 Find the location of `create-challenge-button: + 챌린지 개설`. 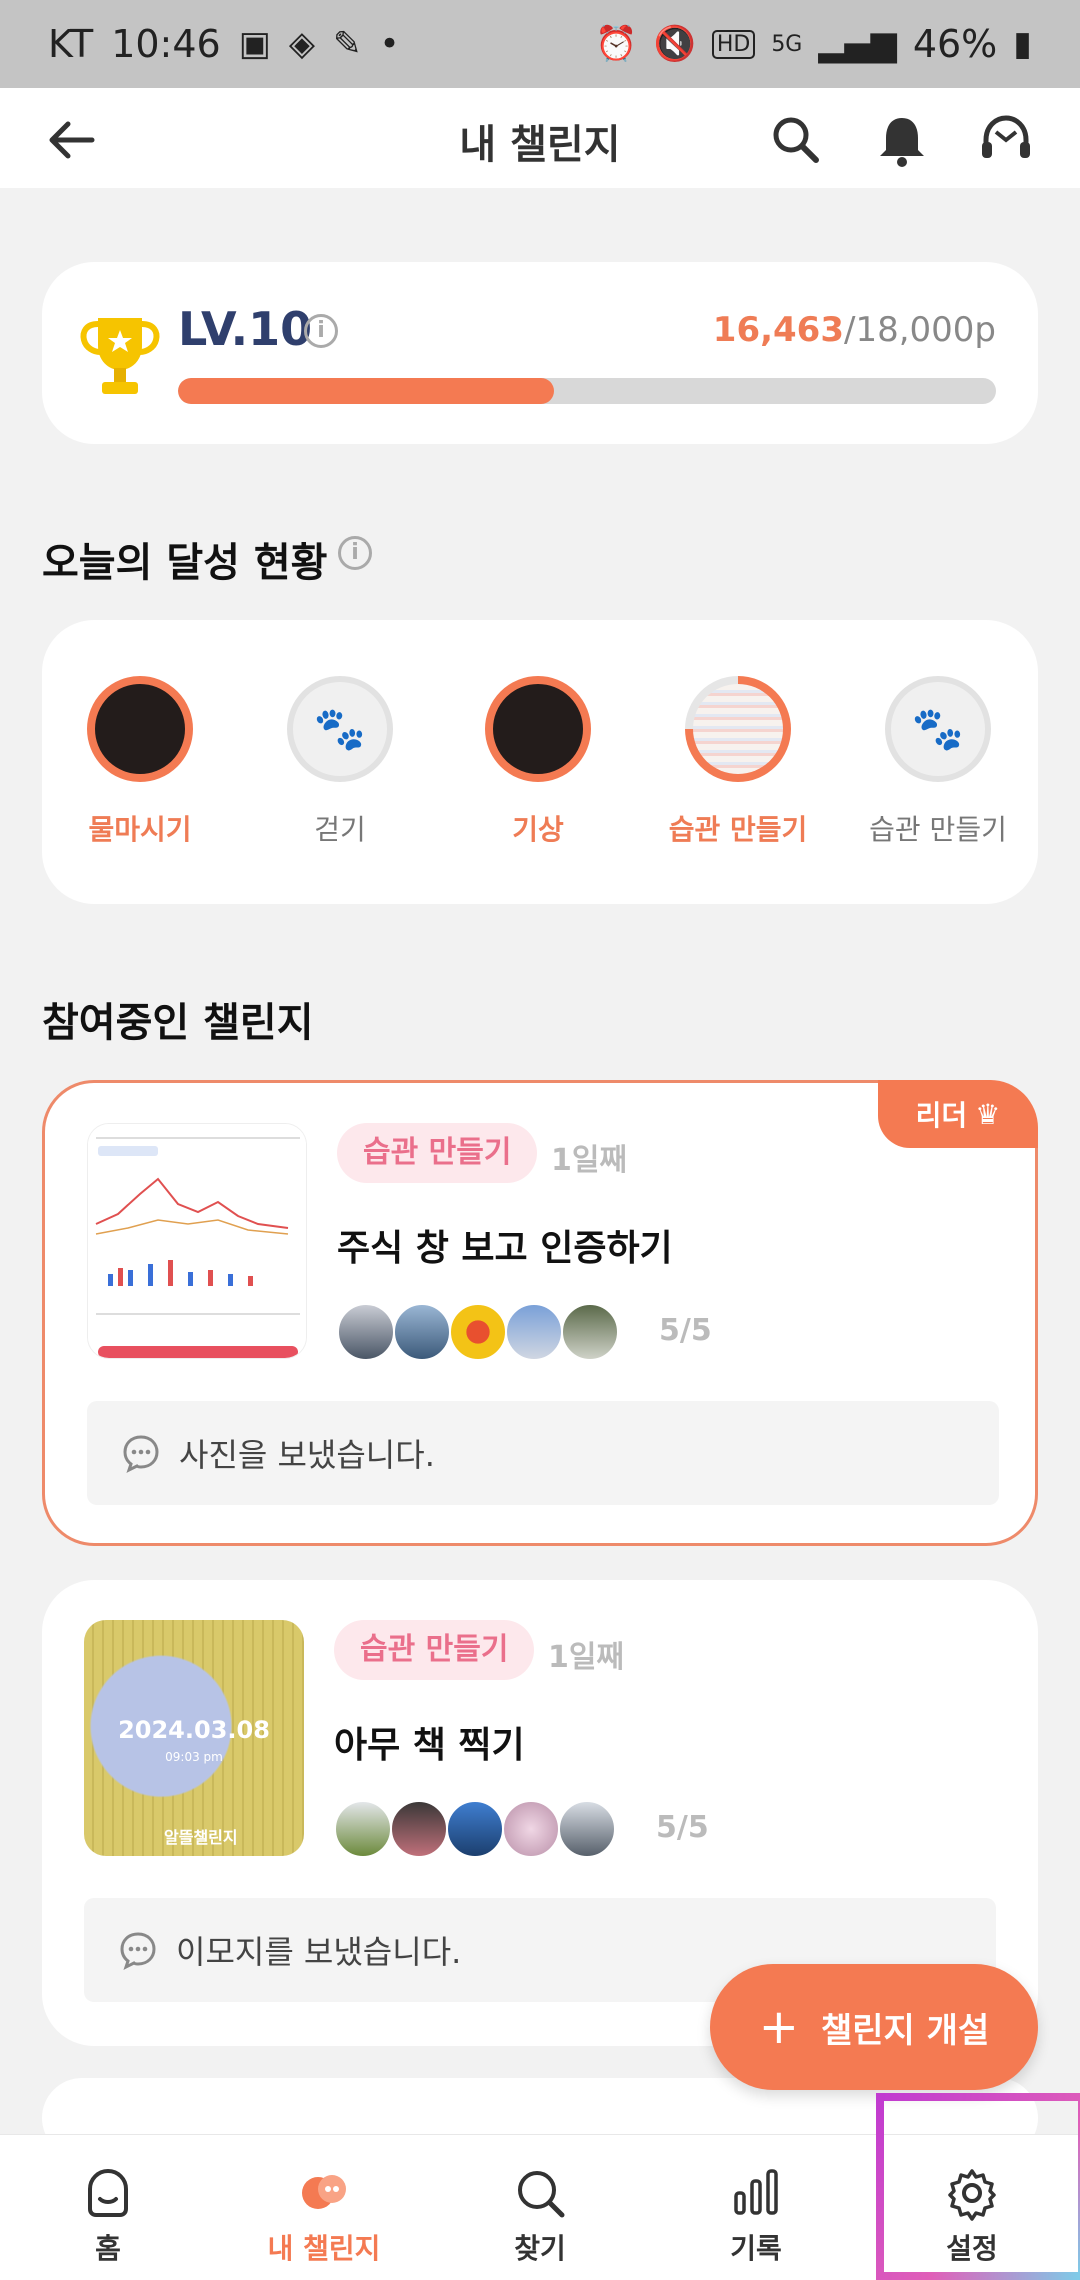

create-challenge-button: + 챌린지 개설 is located at coordinates (874, 2027).